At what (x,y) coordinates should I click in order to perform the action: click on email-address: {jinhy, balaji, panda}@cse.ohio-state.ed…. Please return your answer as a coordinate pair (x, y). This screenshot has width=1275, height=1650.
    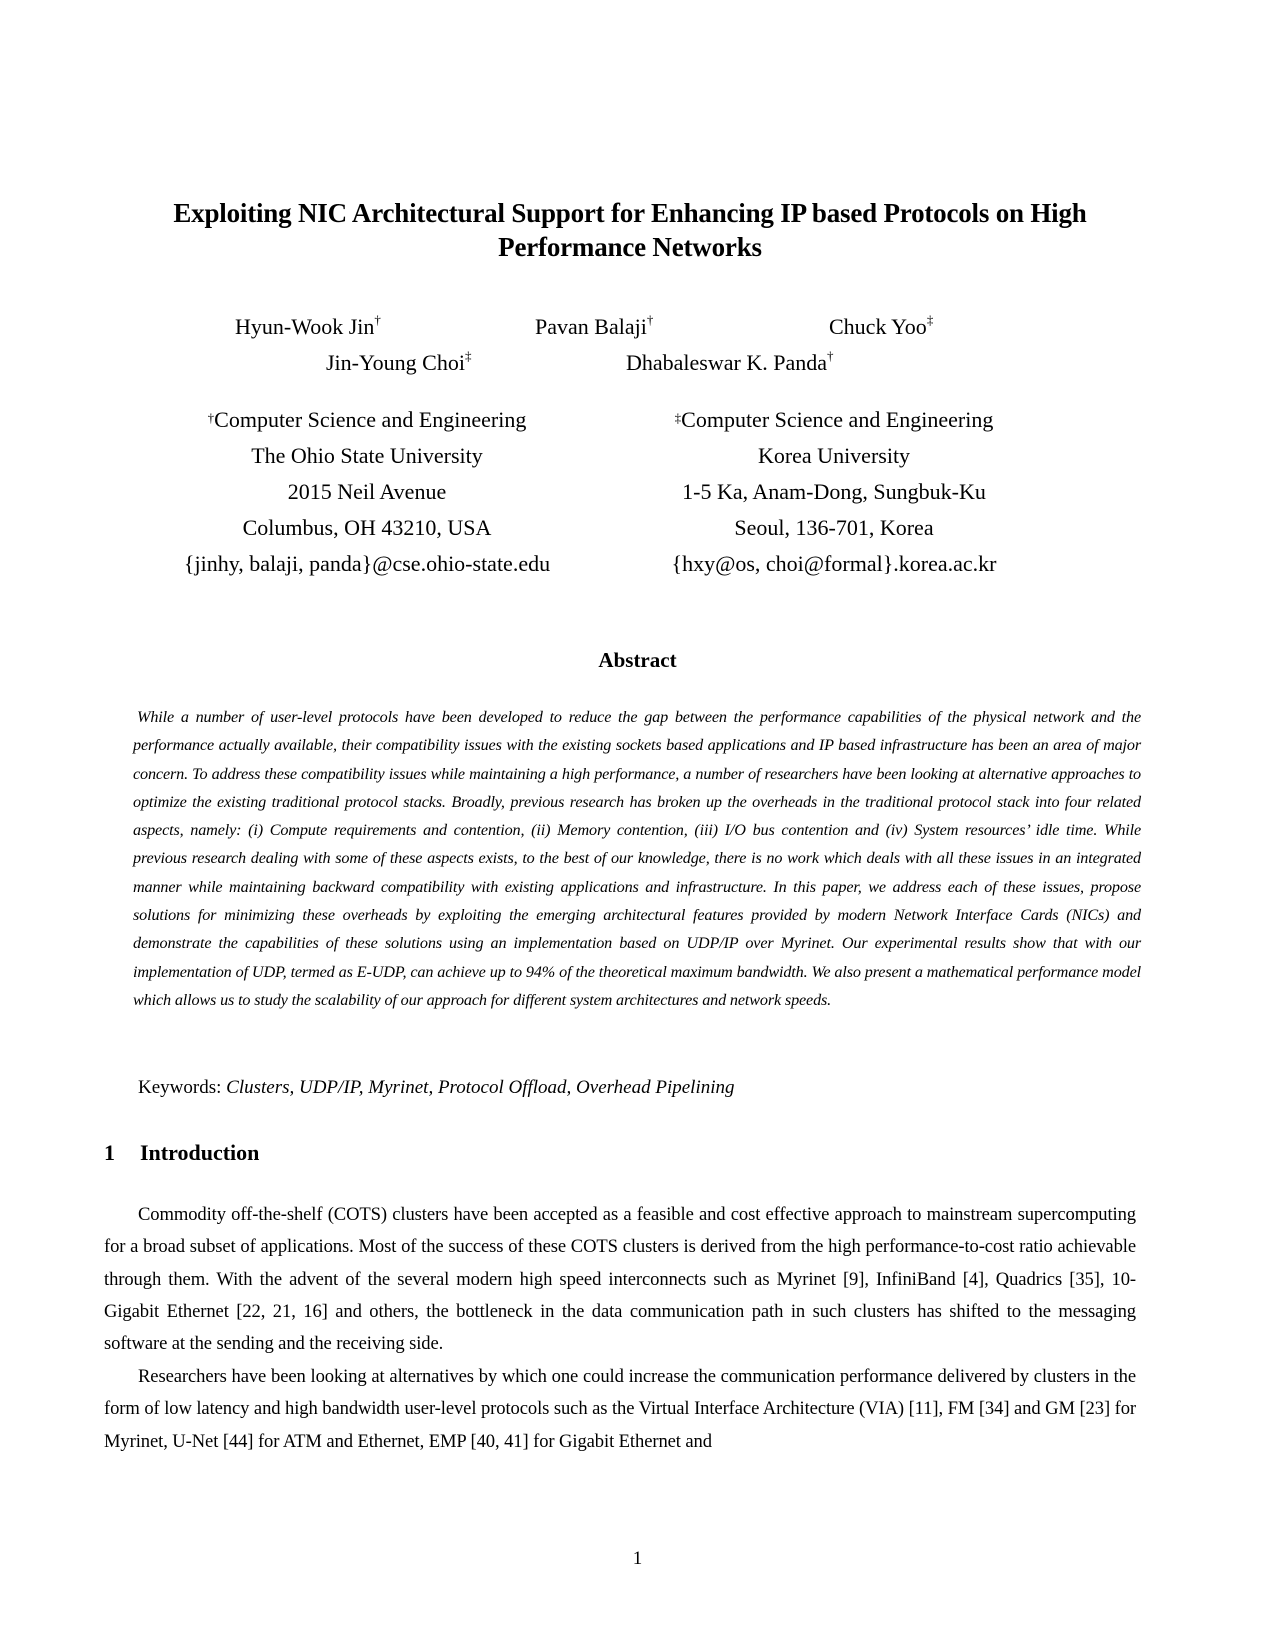
    Looking at the image, I should click on (367, 563).